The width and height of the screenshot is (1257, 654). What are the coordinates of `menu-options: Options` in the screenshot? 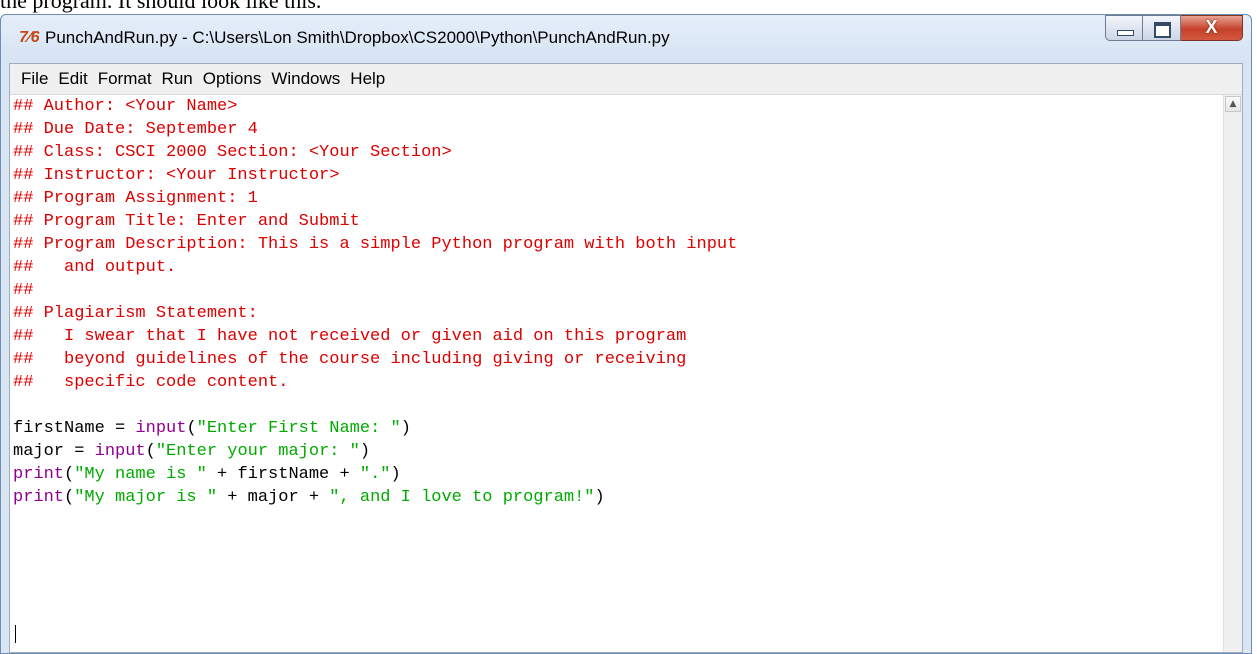 It's located at (232, 79).